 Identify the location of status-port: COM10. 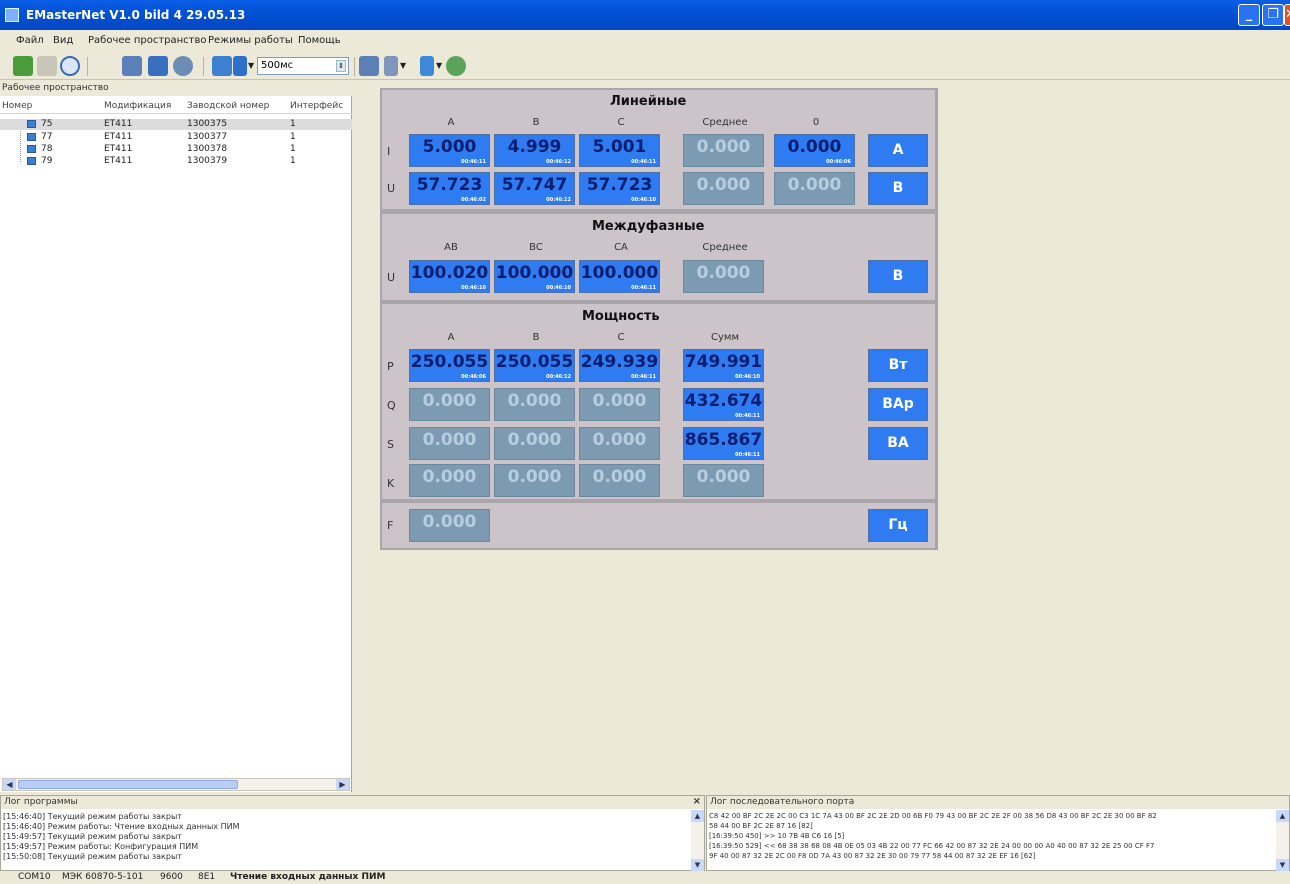
(34, 877).